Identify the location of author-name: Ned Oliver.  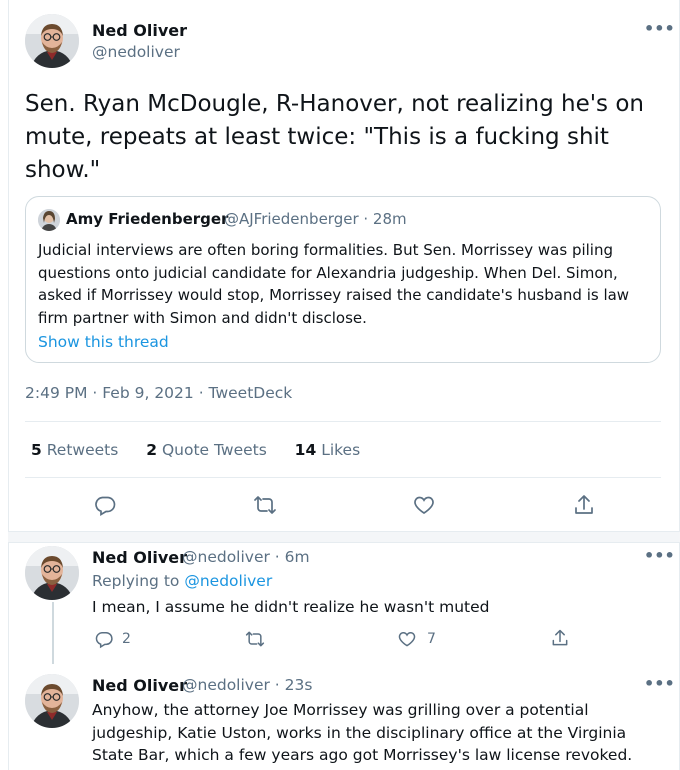
(139, 30).